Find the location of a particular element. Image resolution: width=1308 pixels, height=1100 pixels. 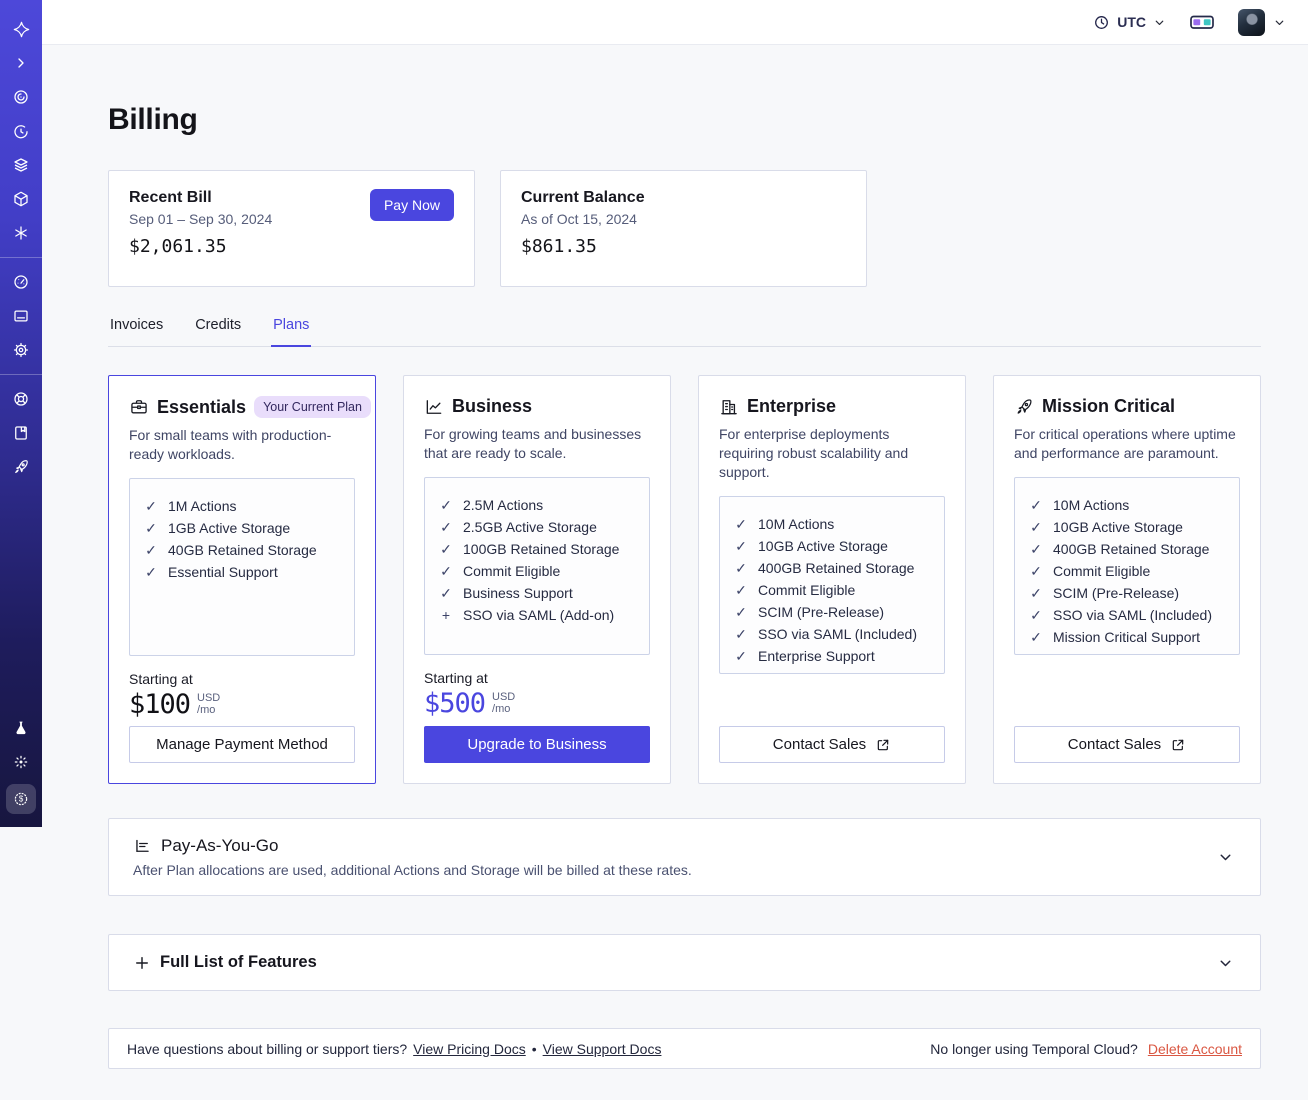

feature-item: ✓ Mission Critical Support is located at coordinates (1127, 637).